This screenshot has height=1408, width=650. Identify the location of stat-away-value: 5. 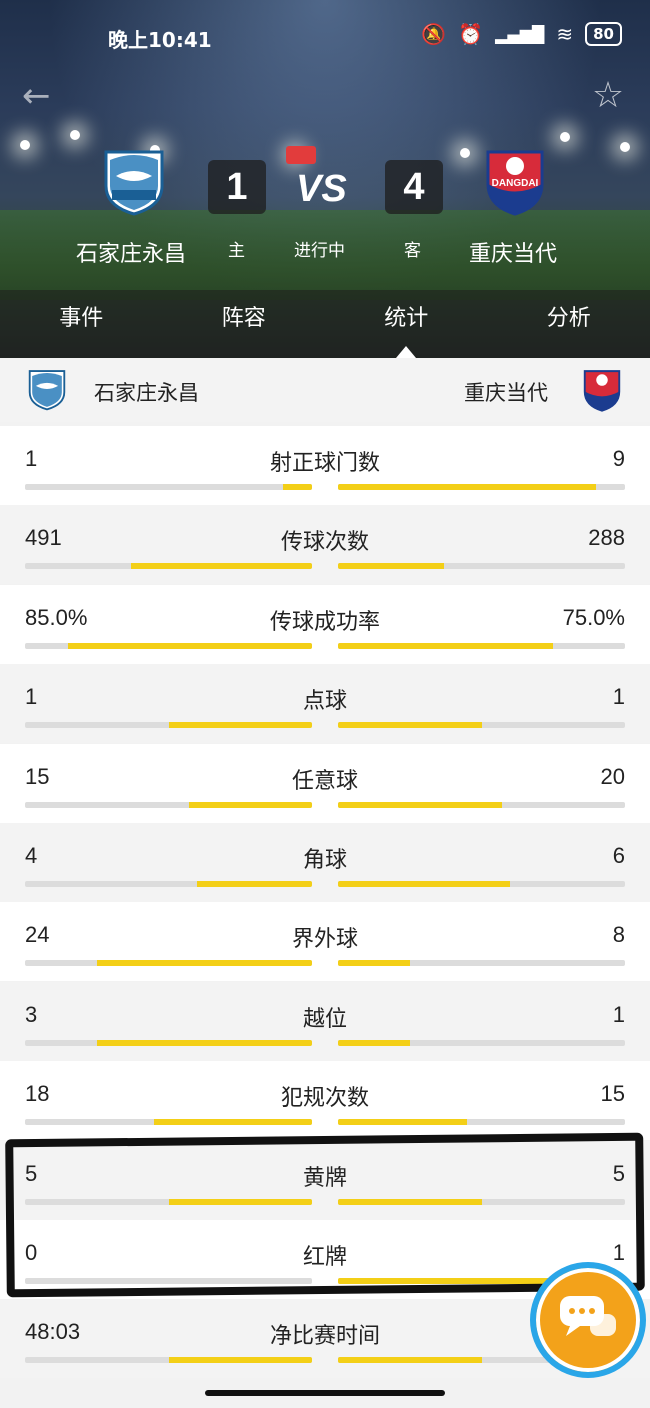
(618, 1173).